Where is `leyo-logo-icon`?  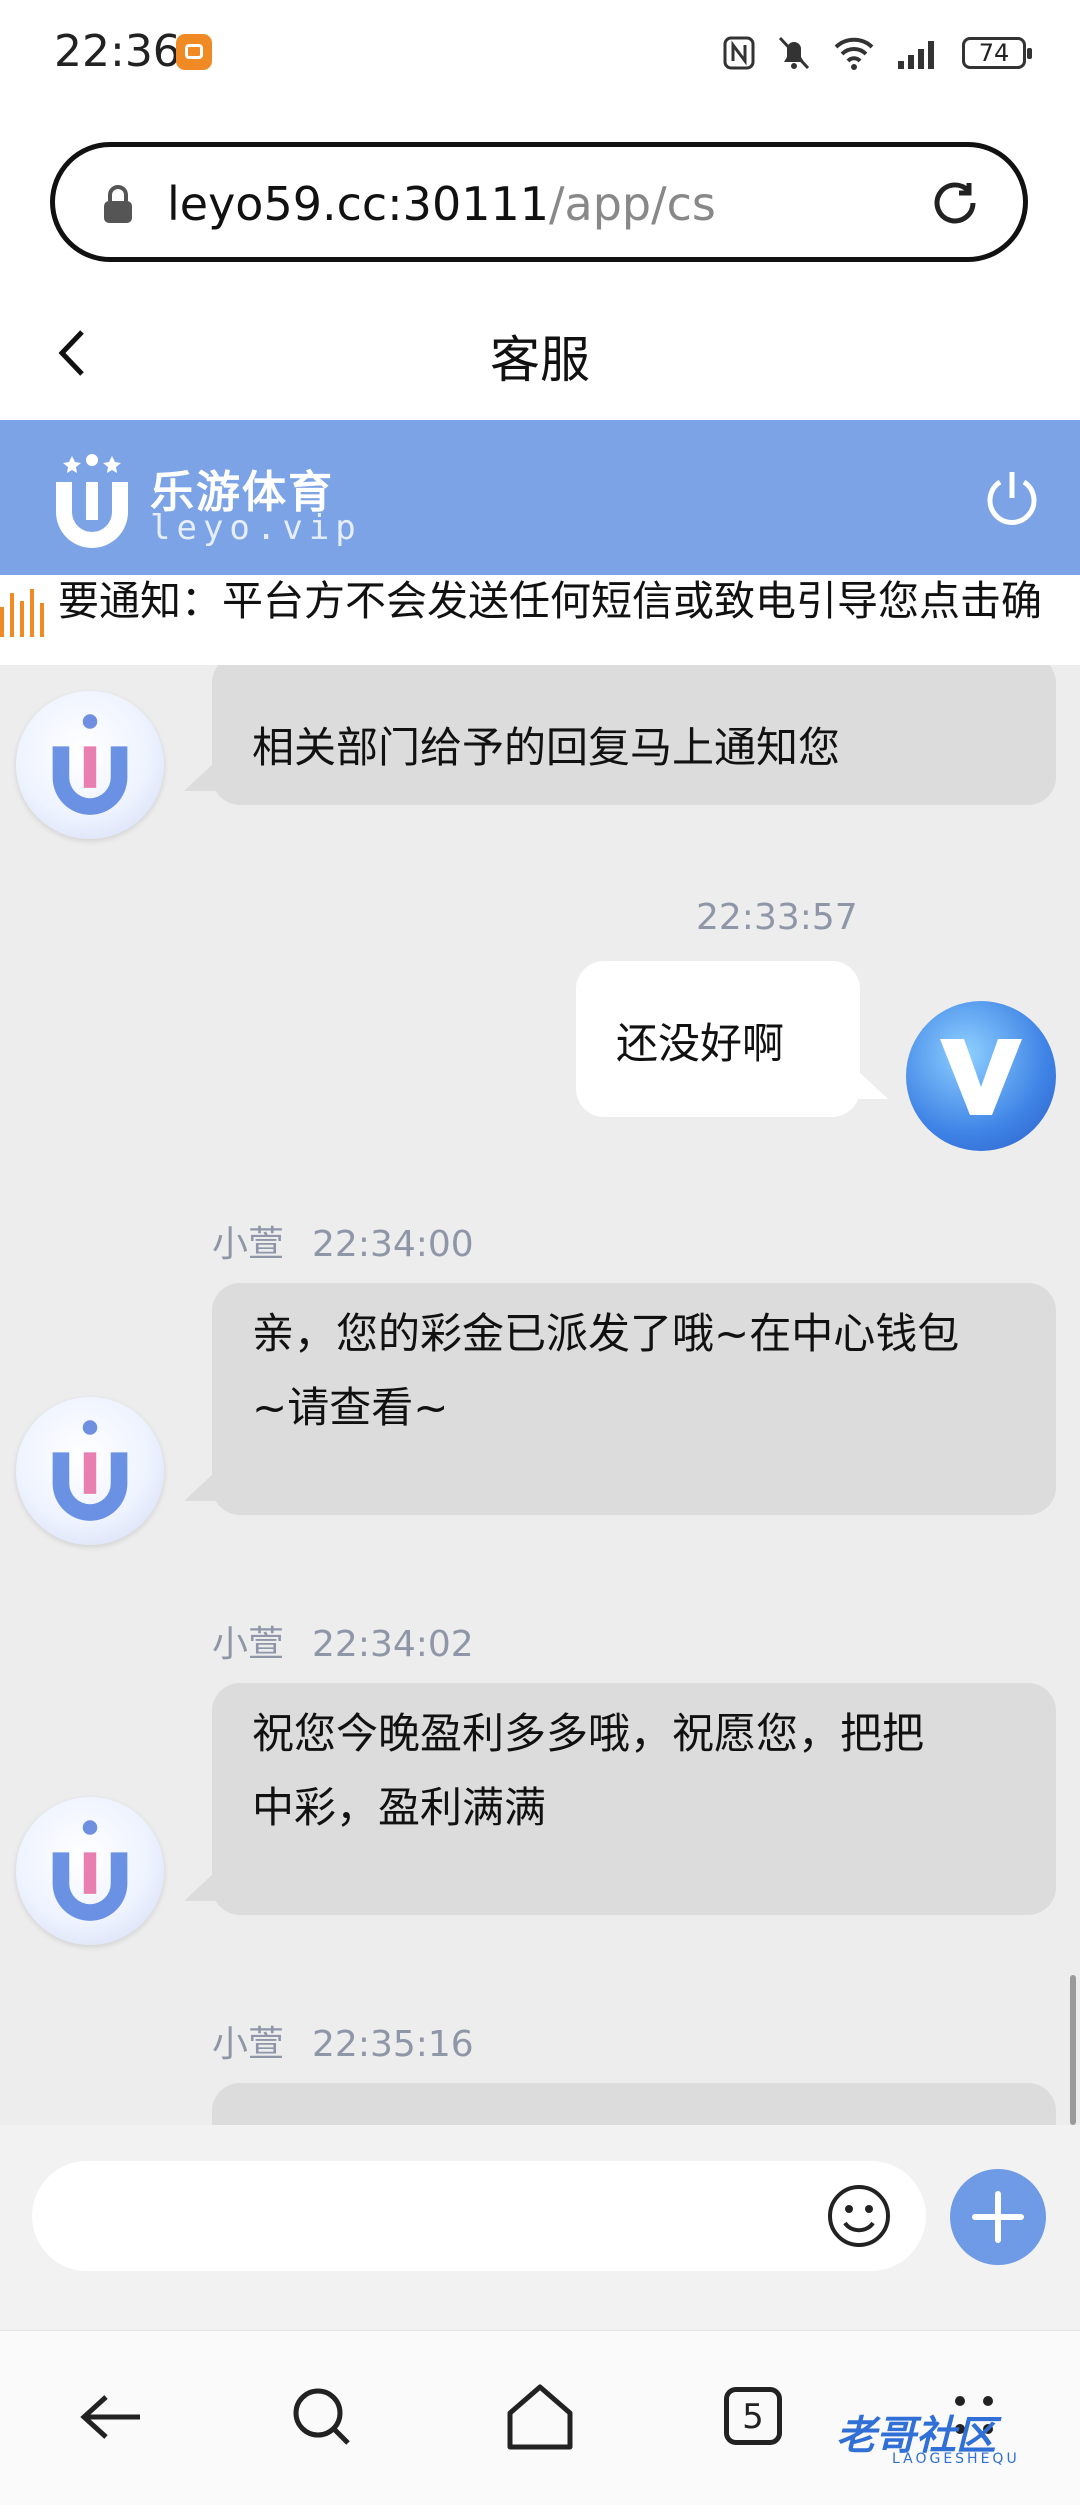
leyo-logo-icon is located at coordinates (92, 501).